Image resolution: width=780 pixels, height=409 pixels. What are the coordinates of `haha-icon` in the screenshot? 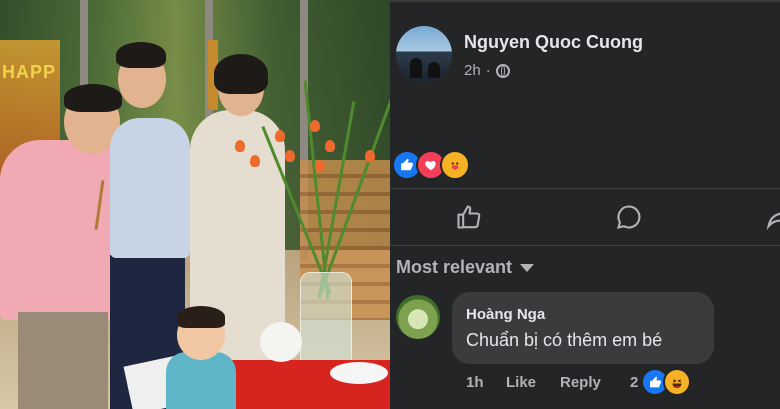 It's located at (677, 382).